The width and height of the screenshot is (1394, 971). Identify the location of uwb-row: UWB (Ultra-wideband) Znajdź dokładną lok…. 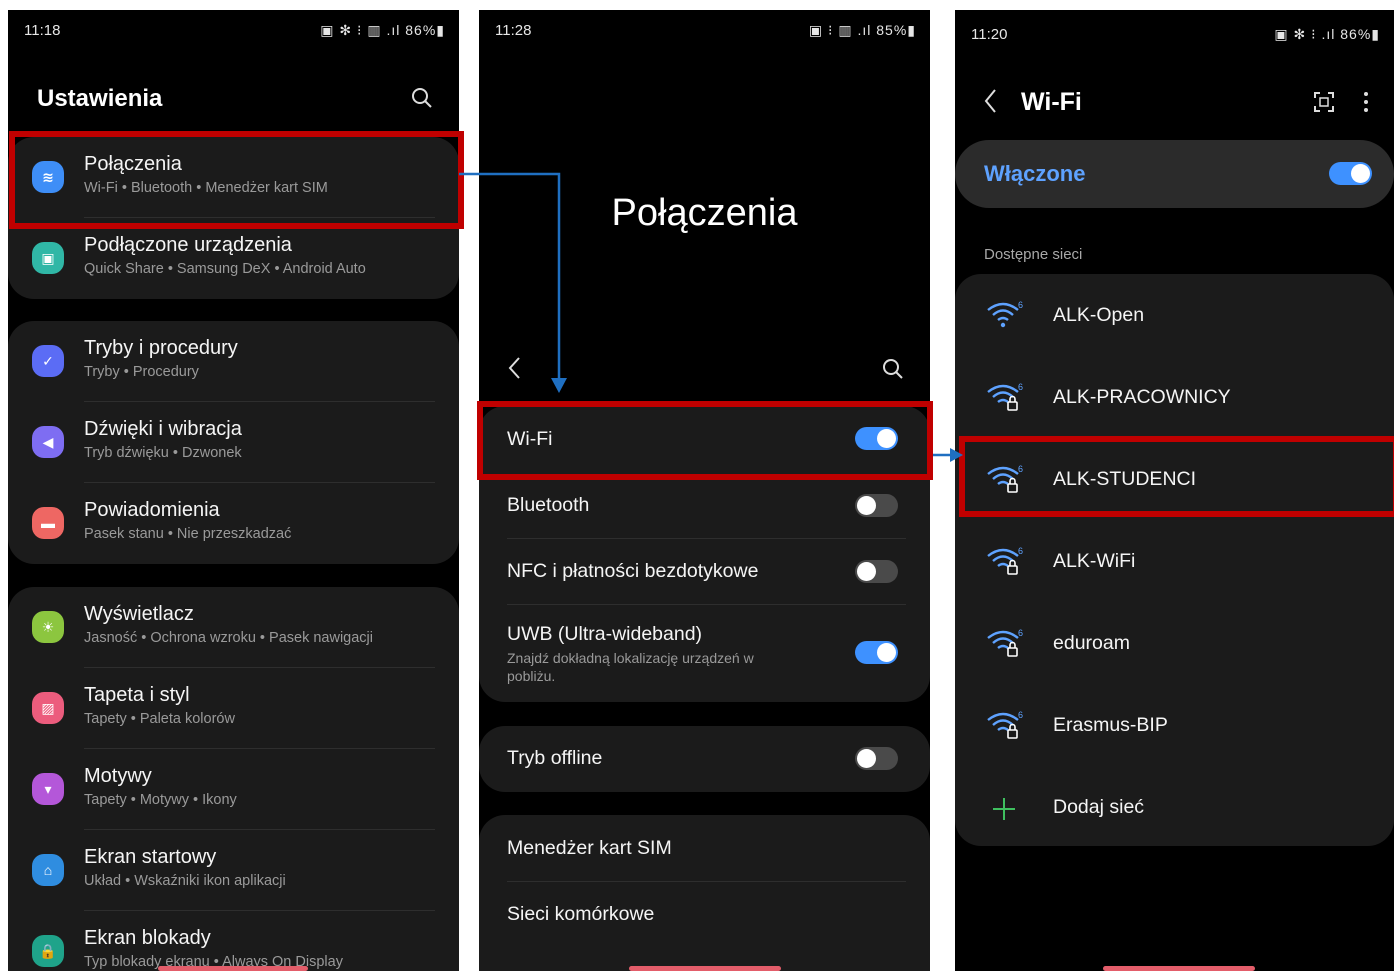
(704, 653).